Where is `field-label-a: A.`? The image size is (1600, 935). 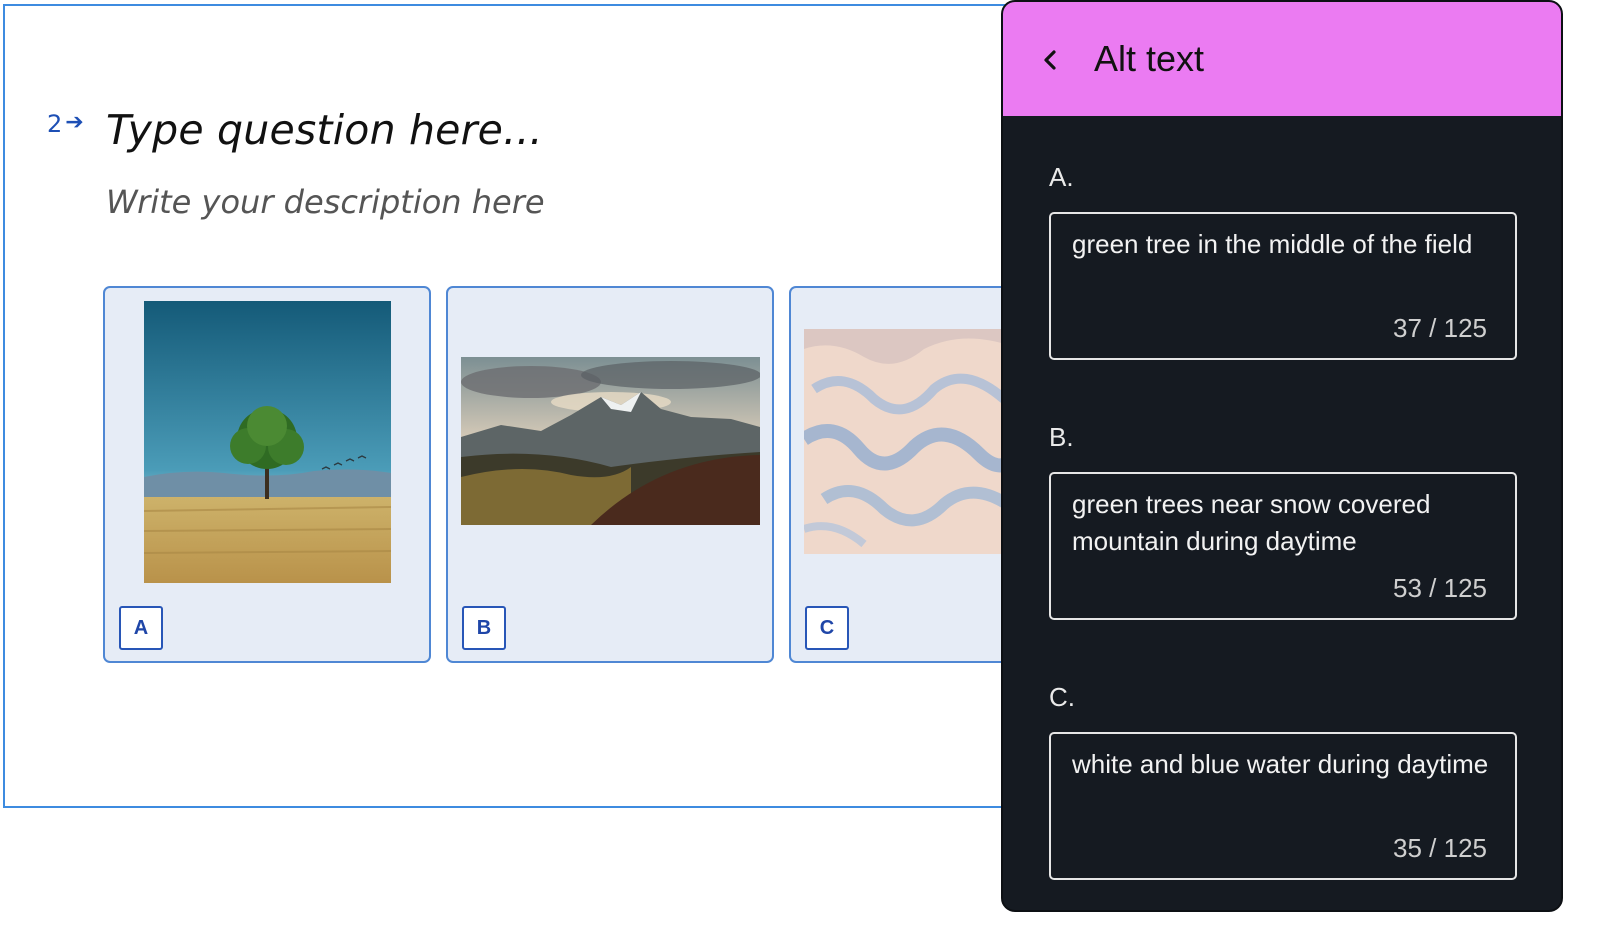
field-label-a: A. is located at coordinates (1061, 177).